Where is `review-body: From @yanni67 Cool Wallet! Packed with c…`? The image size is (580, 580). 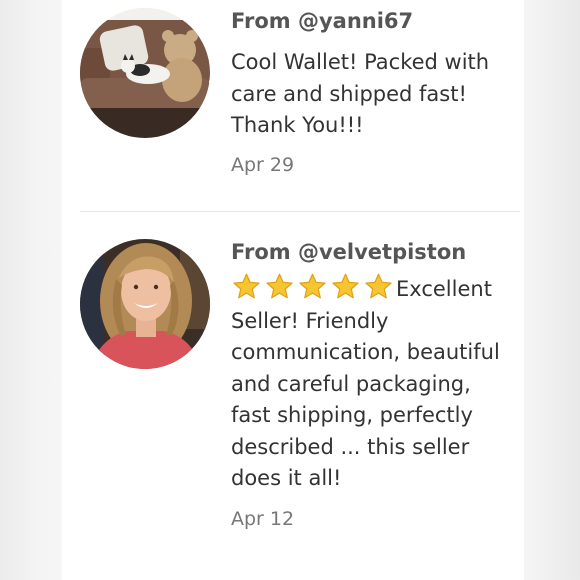
review-body: From @yanni67 Cool Wallet! Packed with c… is located at coordinates (371, 92).